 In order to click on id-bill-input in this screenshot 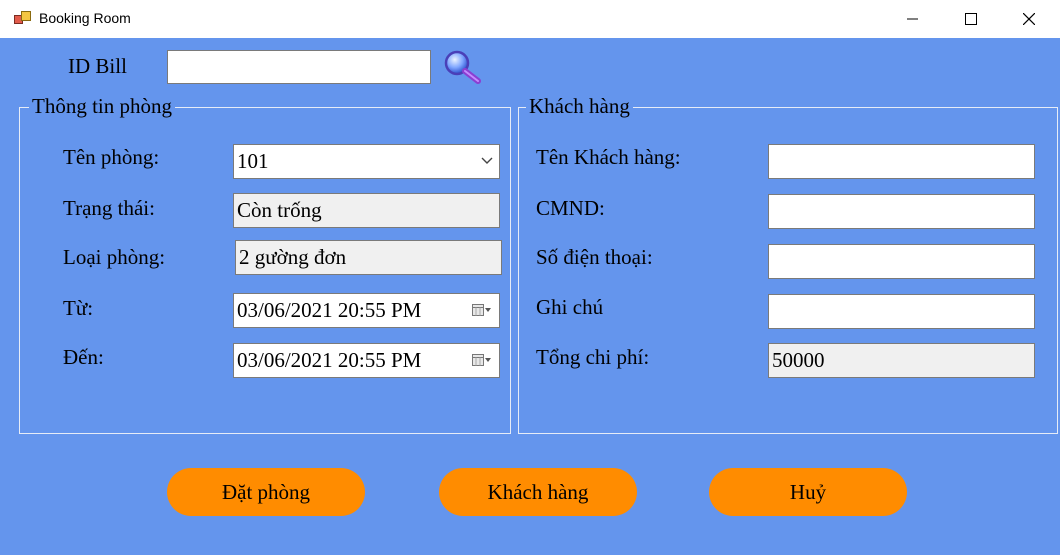, I will do `click(299, 67)`.